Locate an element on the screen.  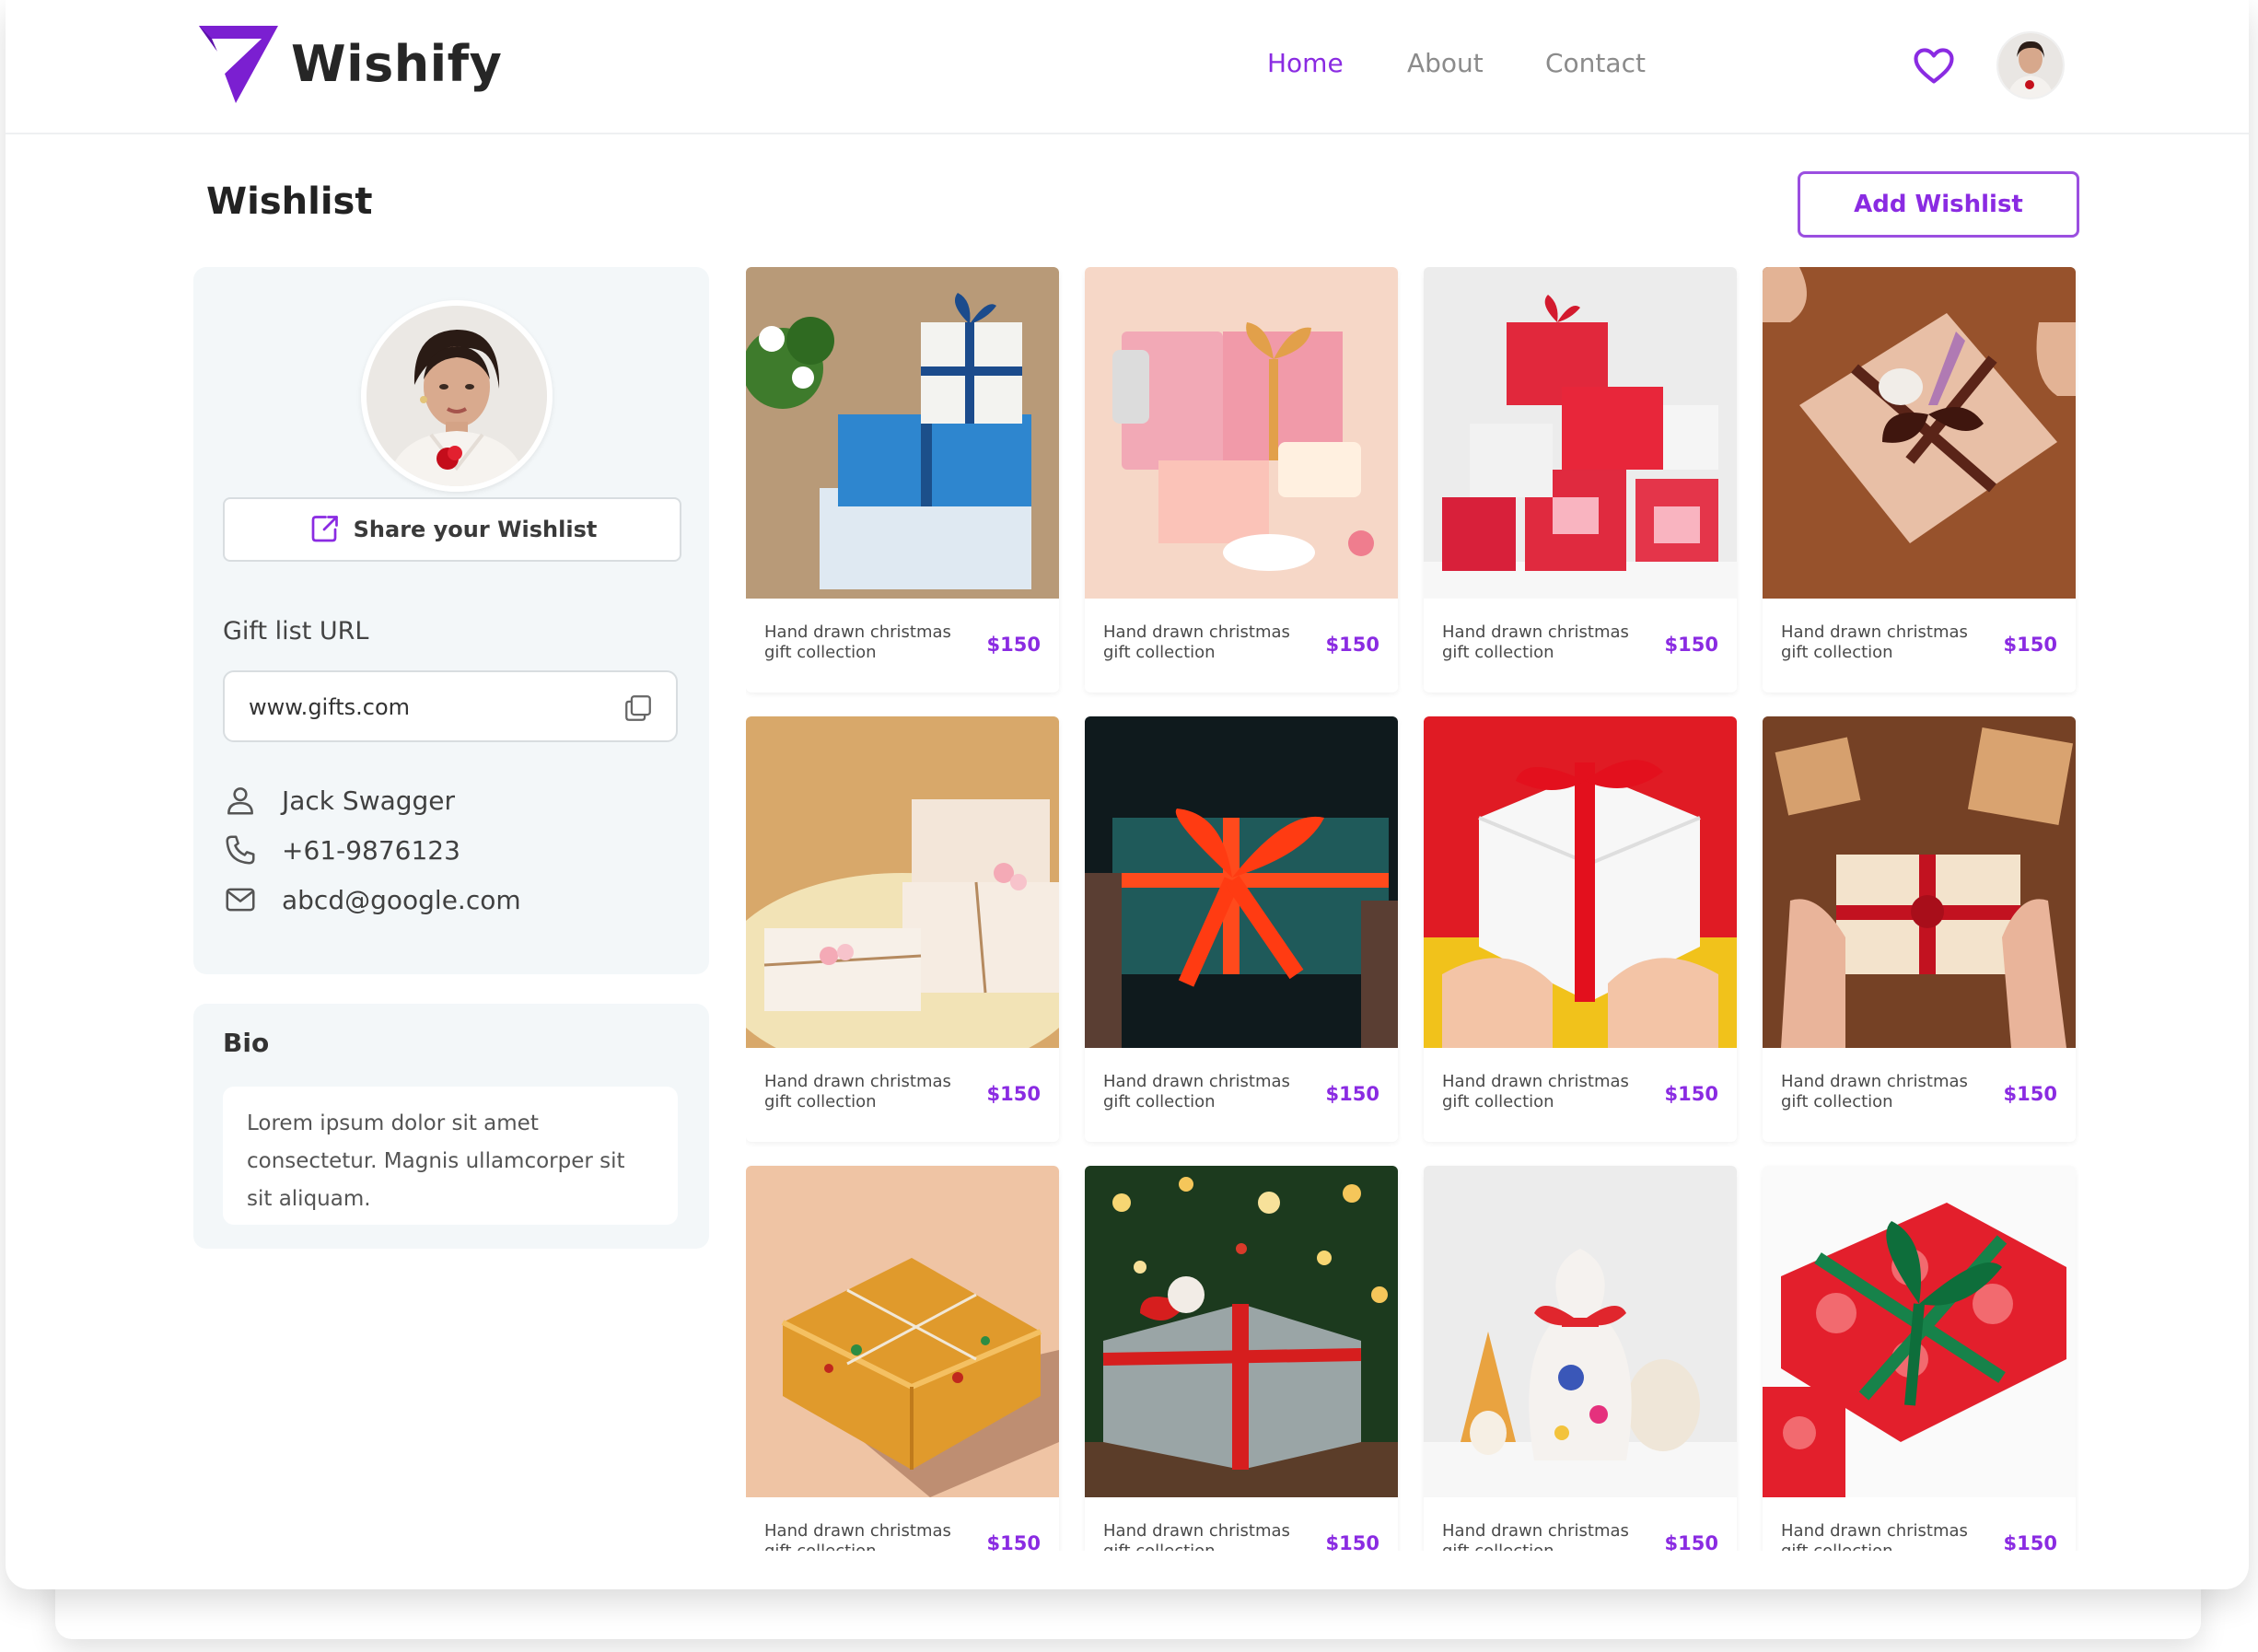
contact-email: abcd@google.com is located at coordinates (401, 899).